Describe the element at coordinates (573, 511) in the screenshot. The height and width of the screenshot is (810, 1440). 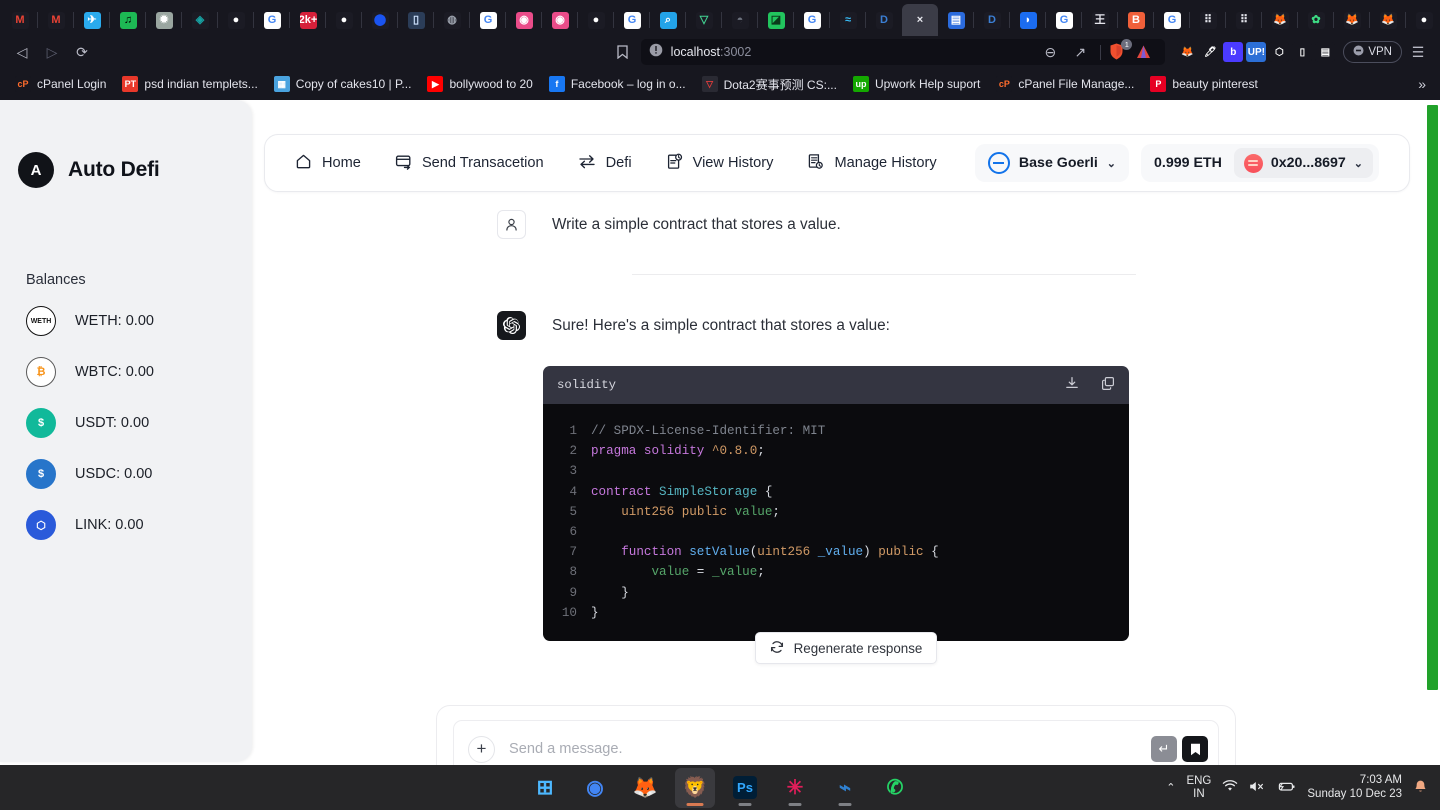
I see `code-line-number: 5` at that location.